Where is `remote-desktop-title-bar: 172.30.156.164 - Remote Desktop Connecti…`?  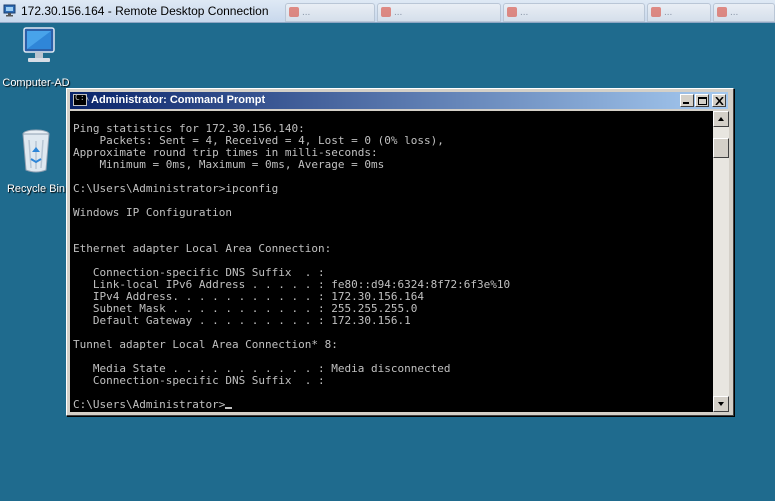 remote-desktop-title-bar: 172.30.156.164 - Remote Desktop Connecti… is located at coordinates (387, 11).